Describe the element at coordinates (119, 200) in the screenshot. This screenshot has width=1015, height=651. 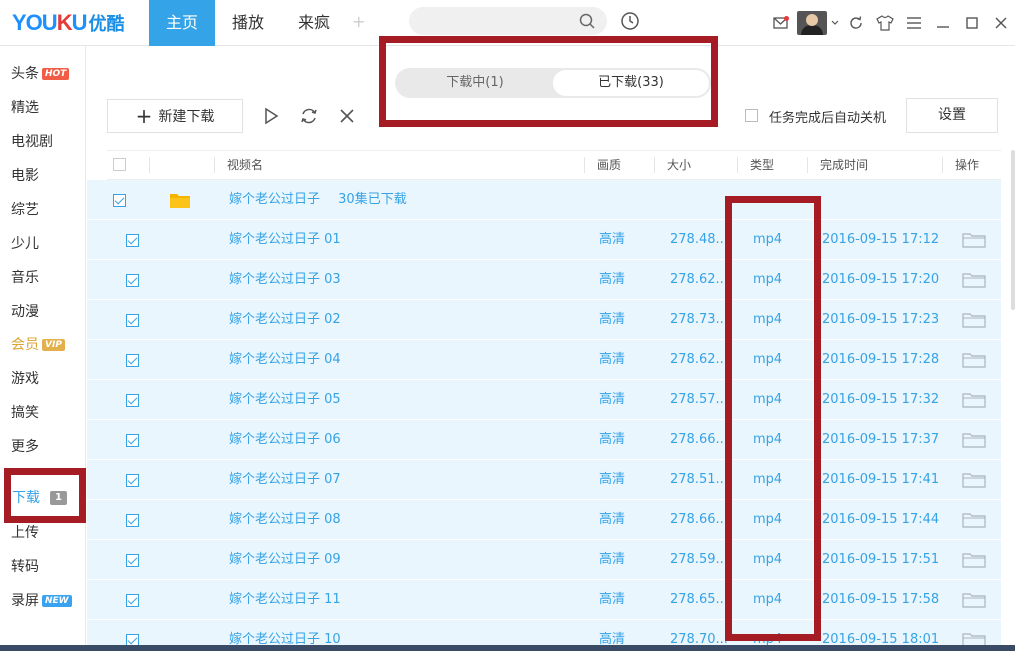
I see `group-checkbox` at that location.